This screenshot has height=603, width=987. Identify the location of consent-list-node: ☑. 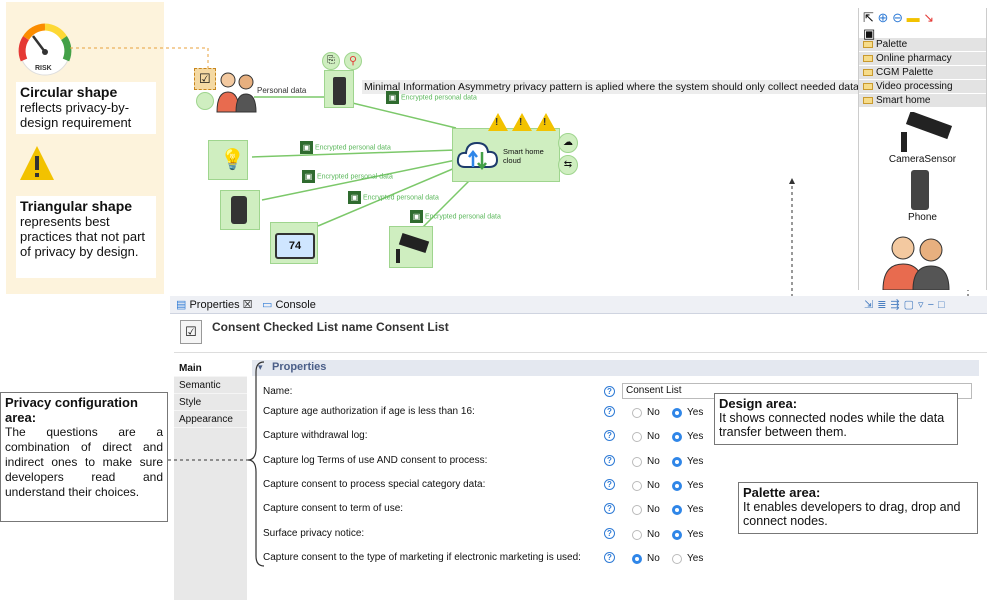
(205, 79).